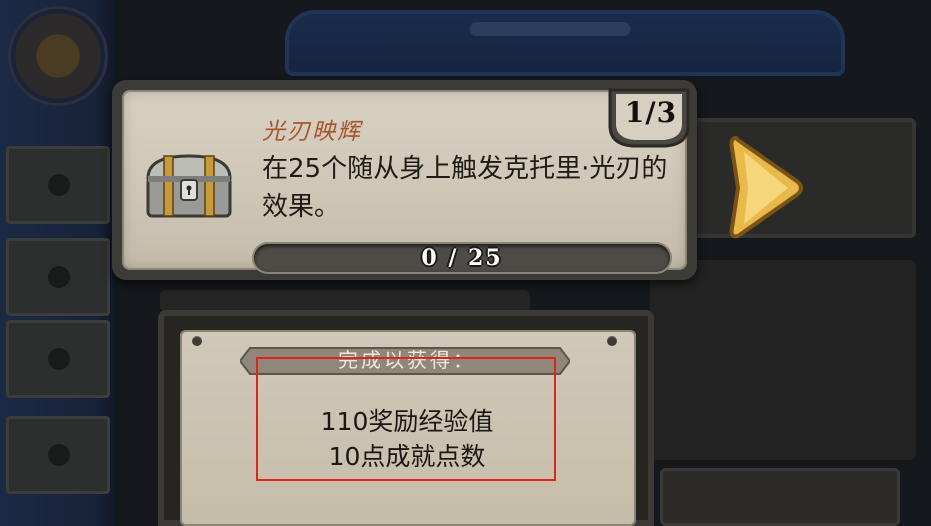  I want to click on quest-progress-bar: 0 / 25, so click(462, 258).